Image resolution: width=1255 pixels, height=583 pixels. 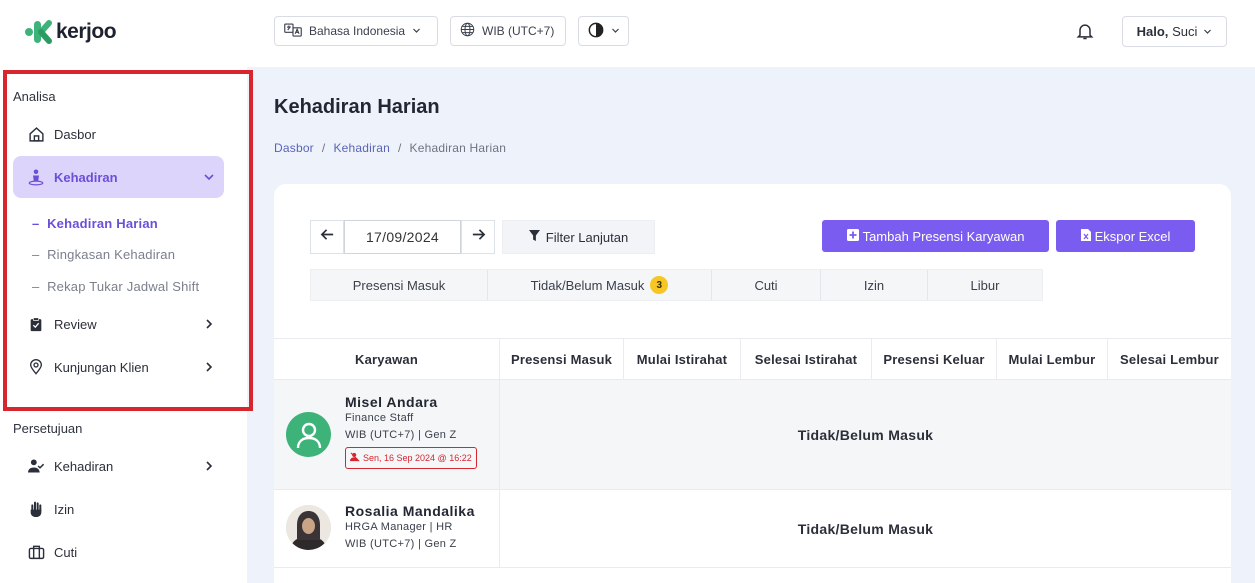 I want to click on globe-icon, so click(x=467, y=31).